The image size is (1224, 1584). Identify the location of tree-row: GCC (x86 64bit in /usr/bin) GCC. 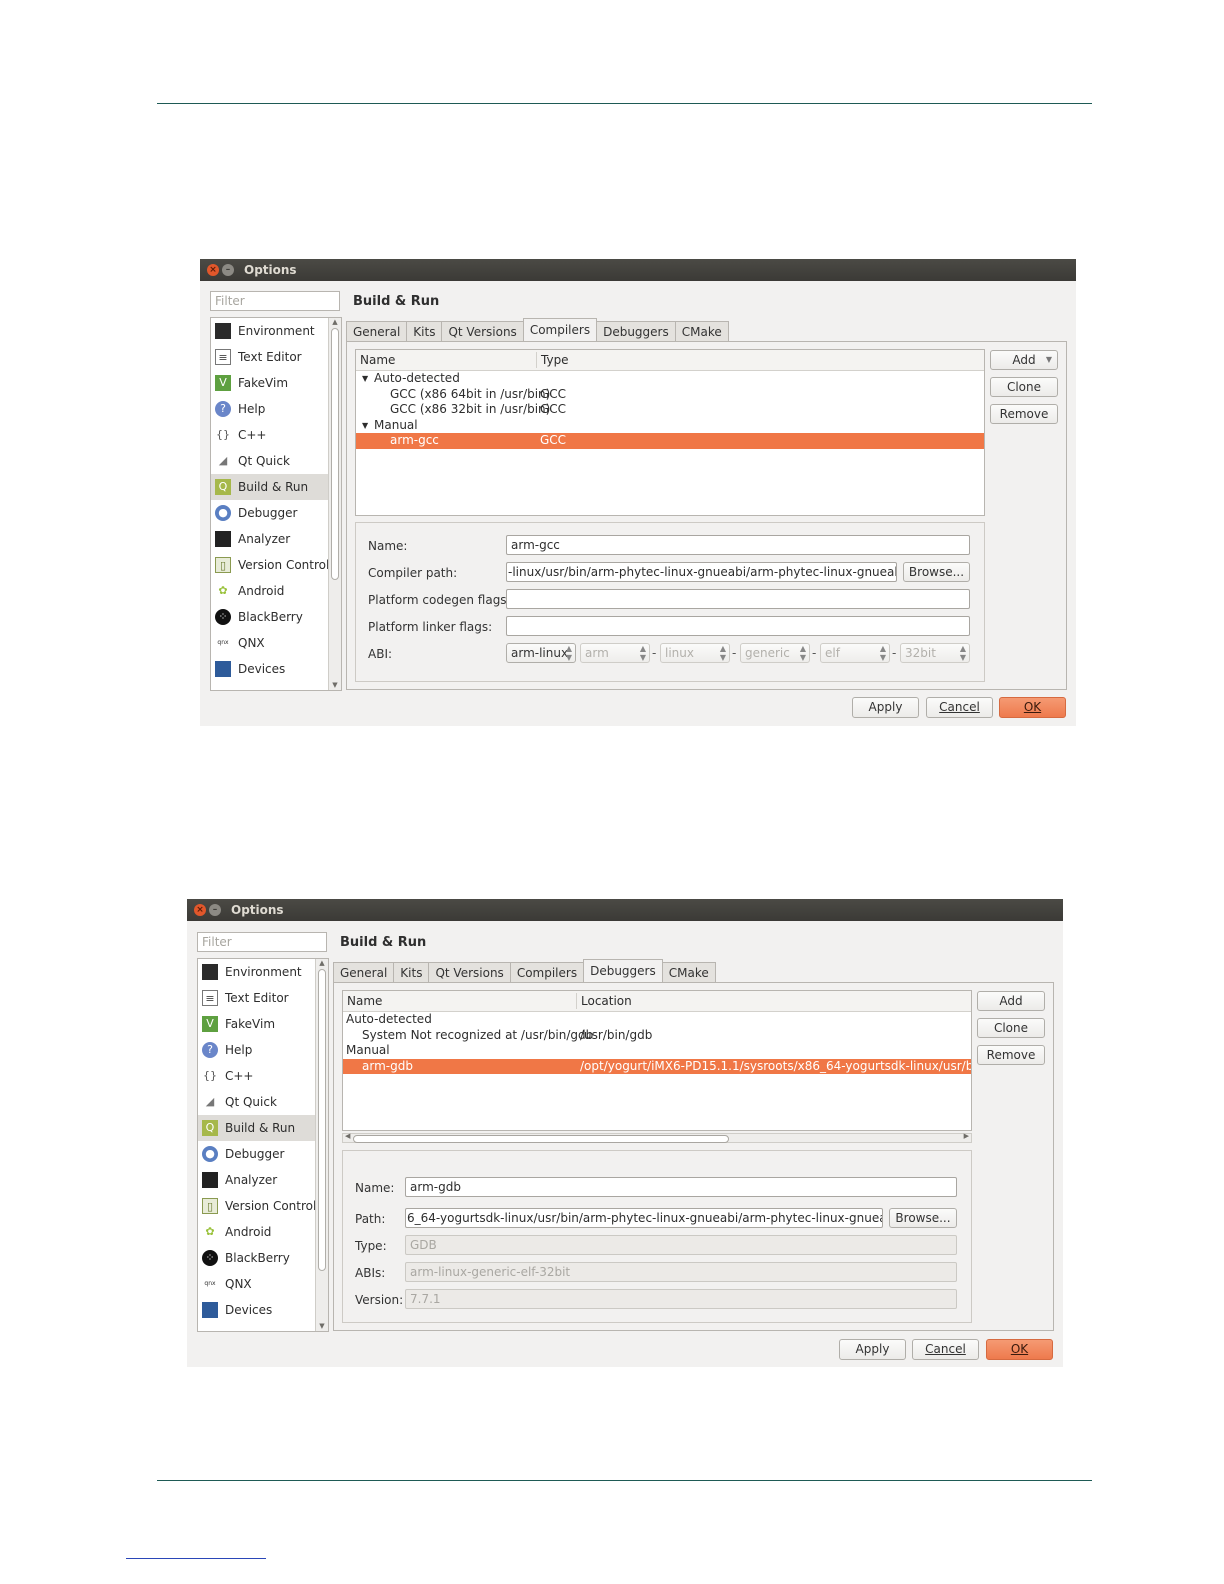
(670, 395).